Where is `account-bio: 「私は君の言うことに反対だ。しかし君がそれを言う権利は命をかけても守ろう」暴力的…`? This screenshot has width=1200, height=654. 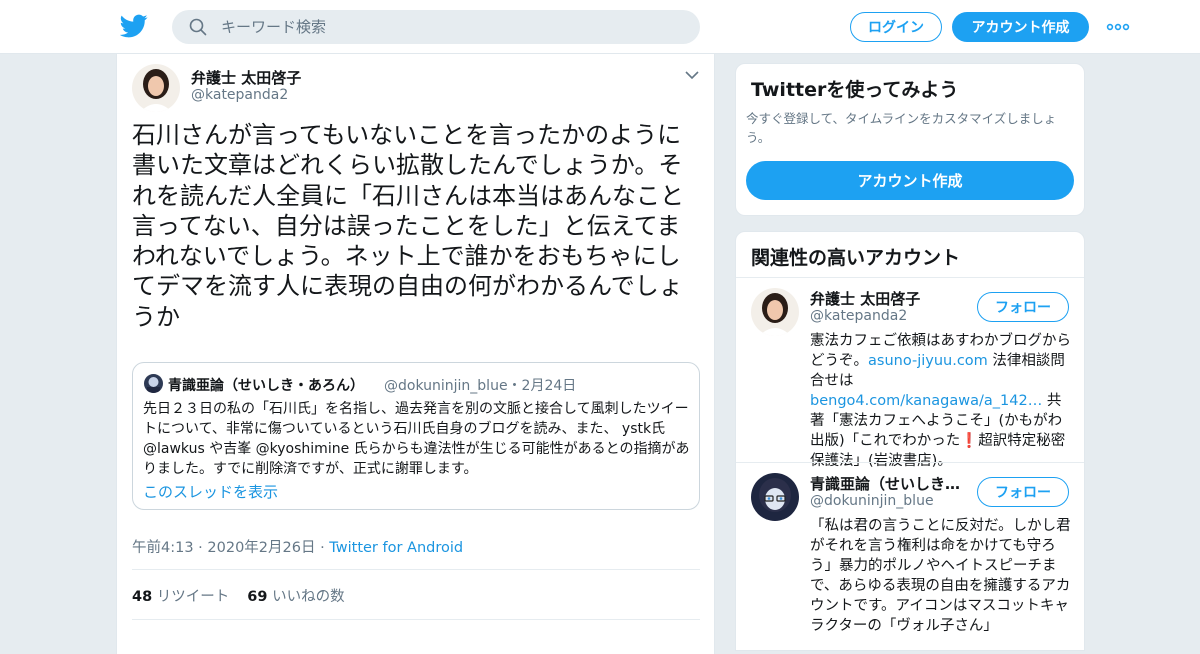
account-bio: 「私は君の言うことに反対だ。しかし君がそれを言う権利は命をかけても守ろう」暴力的… is located at coordinates (940, 576).